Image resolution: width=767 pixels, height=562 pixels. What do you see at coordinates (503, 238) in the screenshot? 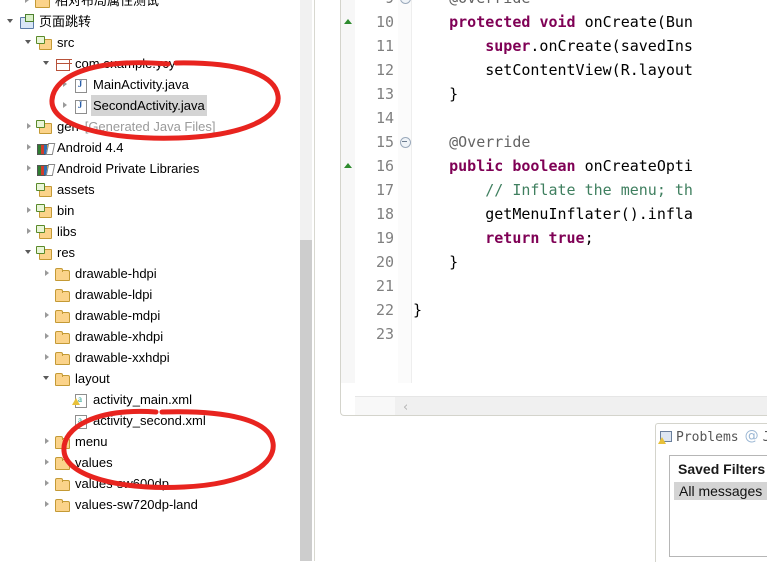
I see `code-line: return true;` at bounding box center [503, 238].